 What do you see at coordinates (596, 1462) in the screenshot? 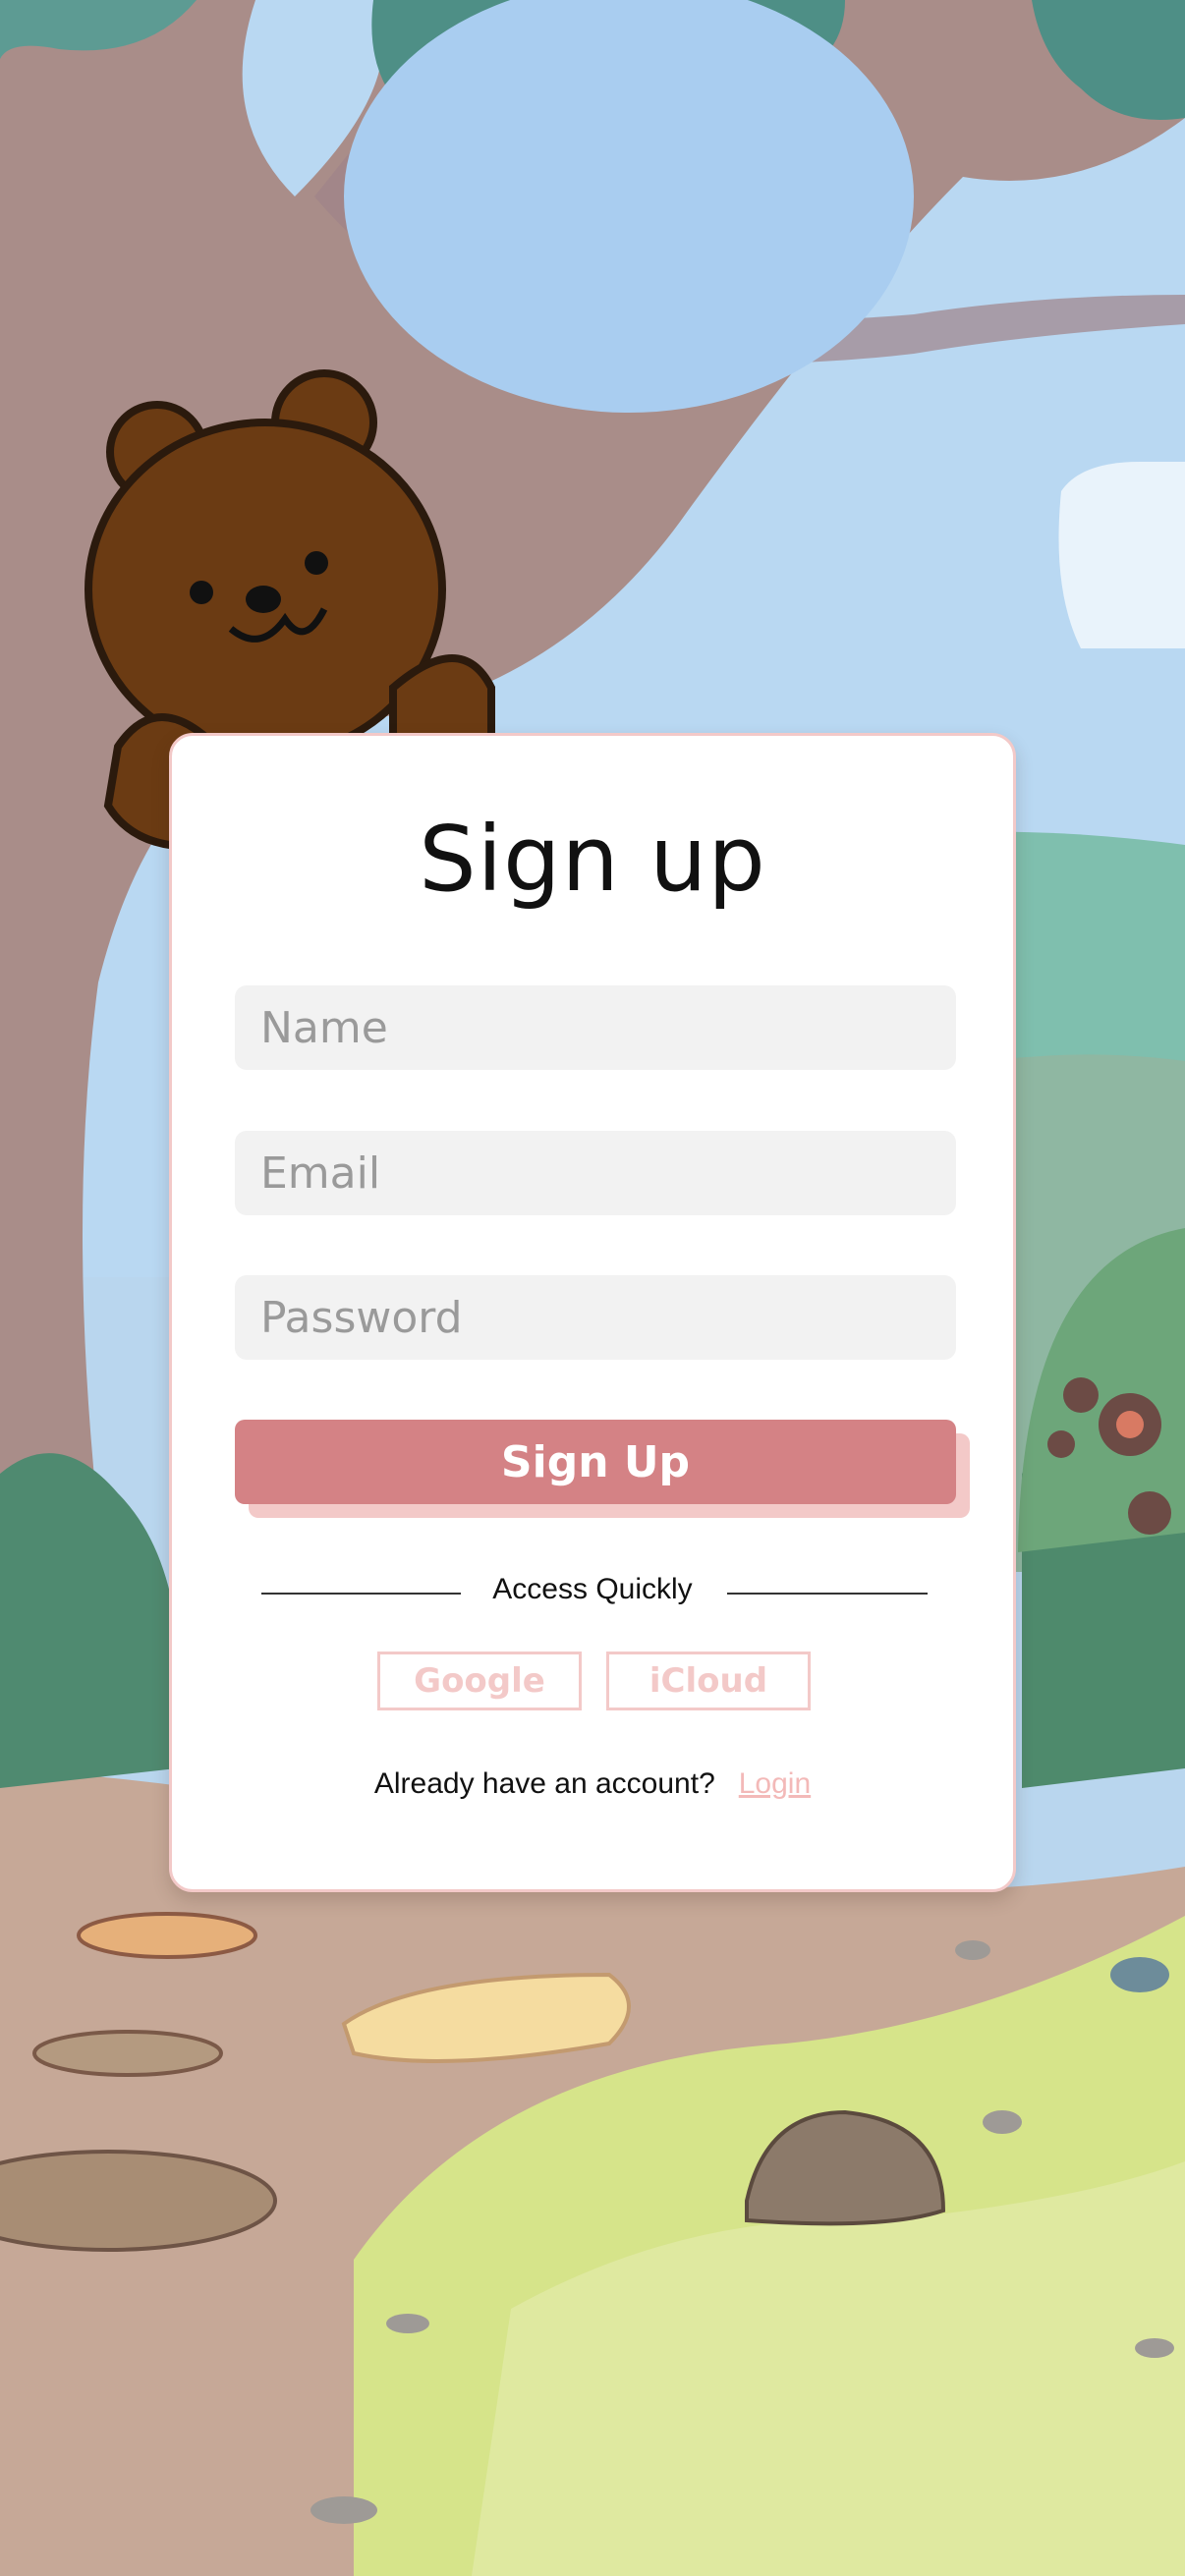
I see `signup-button: Sign Up` at bounding box center [596, 1462].